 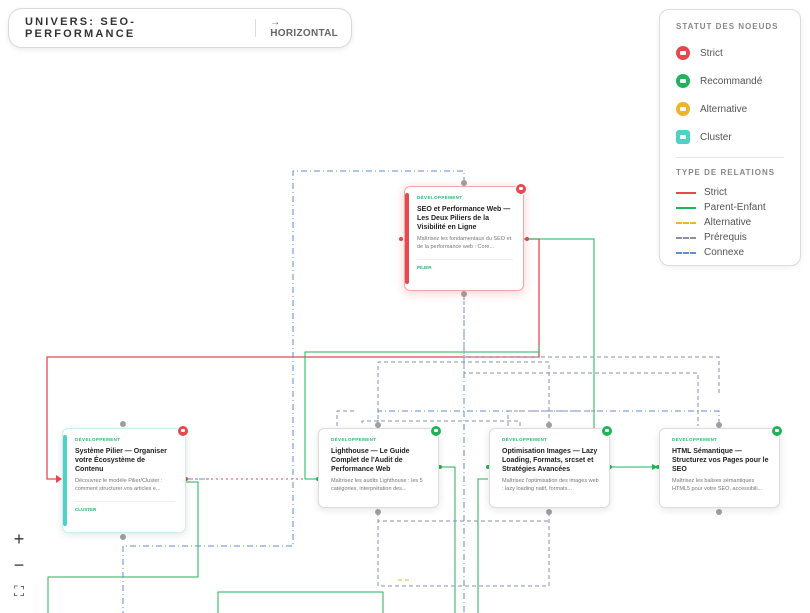 I want to click on edge-green-bottom, so click(x=300, y=602).